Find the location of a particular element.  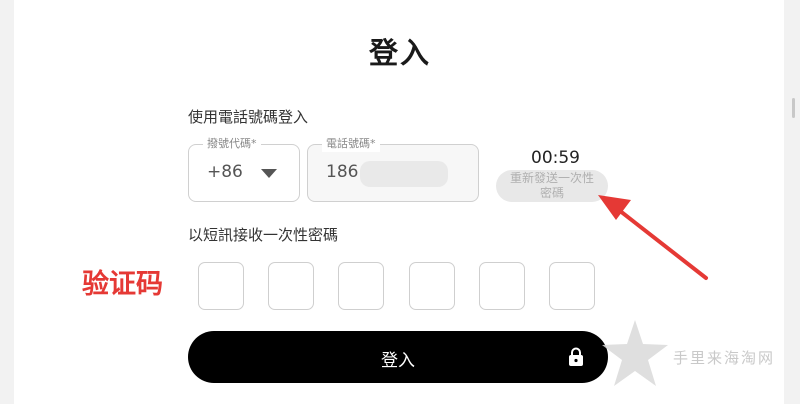

watermark-text: 手里来海淘网 is located at coordinates (724, 358).